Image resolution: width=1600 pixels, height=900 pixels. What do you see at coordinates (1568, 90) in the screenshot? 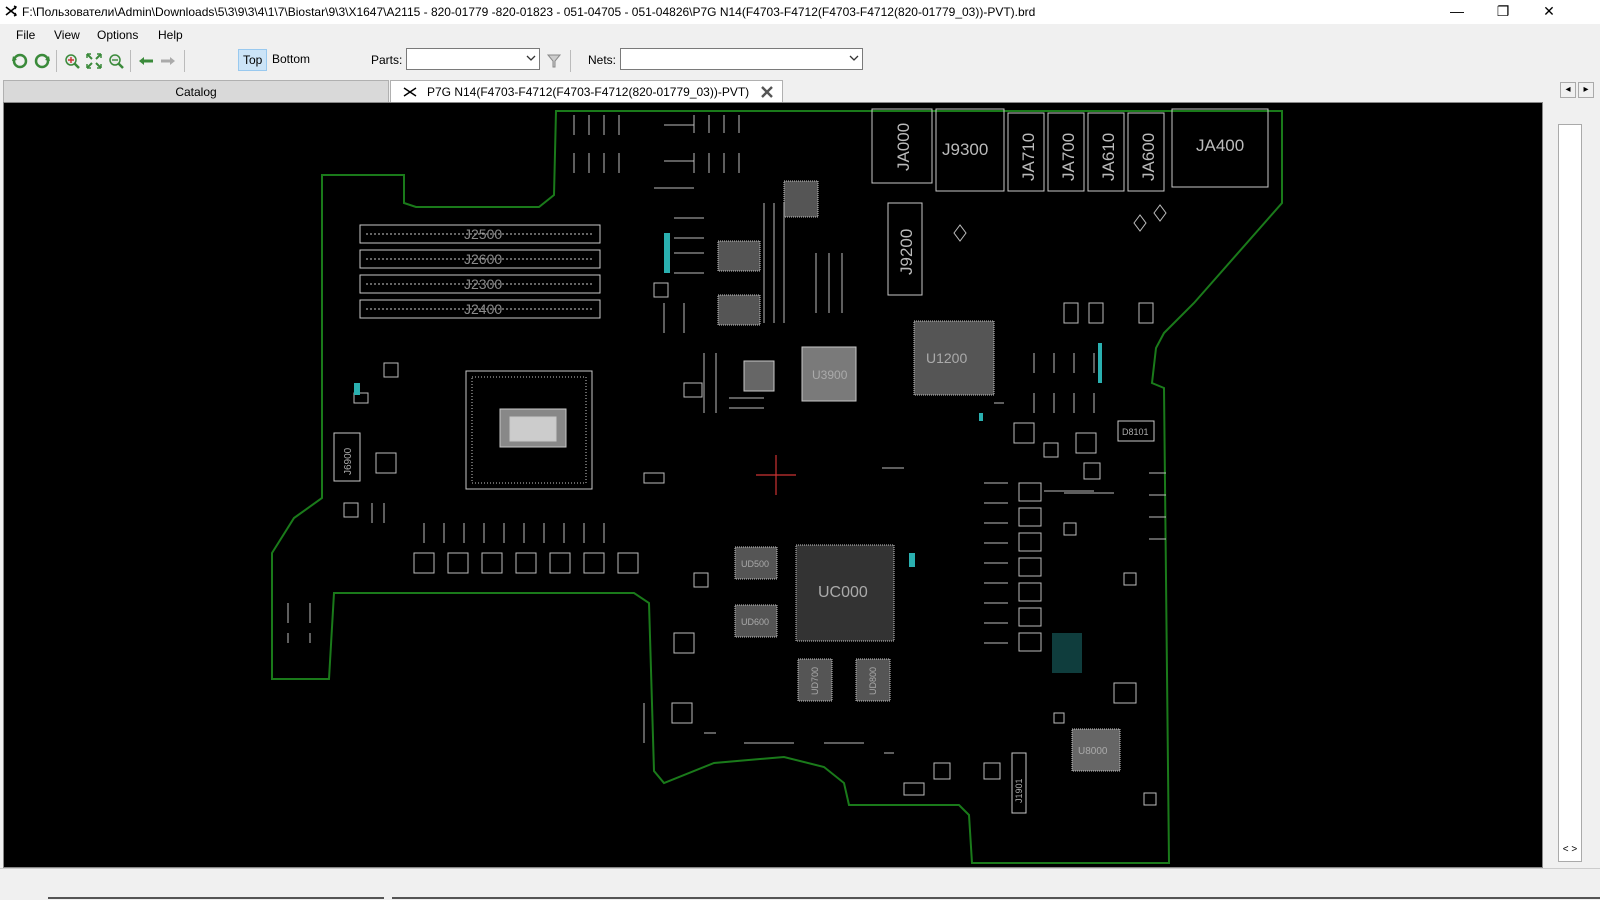
I see `tab-scroll-left: ◂` at bounding box center [1568, 90].